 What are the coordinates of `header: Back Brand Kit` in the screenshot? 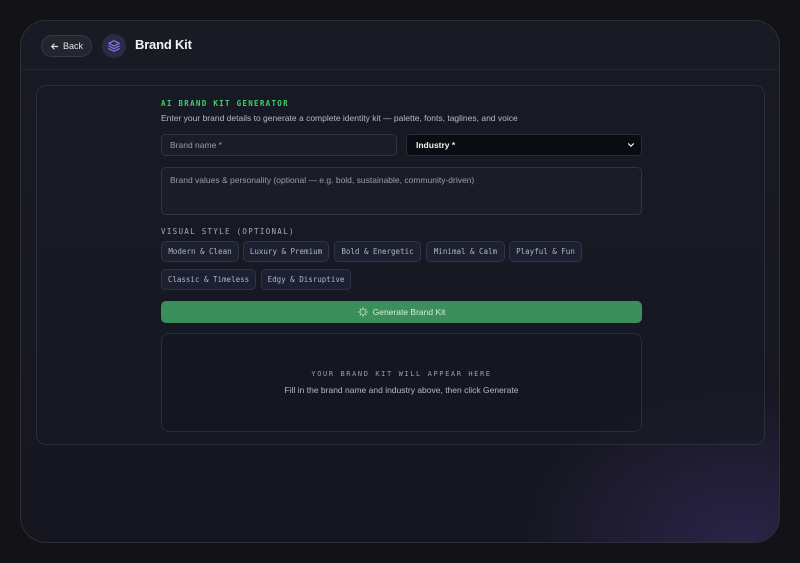 It's located at (400, 45).